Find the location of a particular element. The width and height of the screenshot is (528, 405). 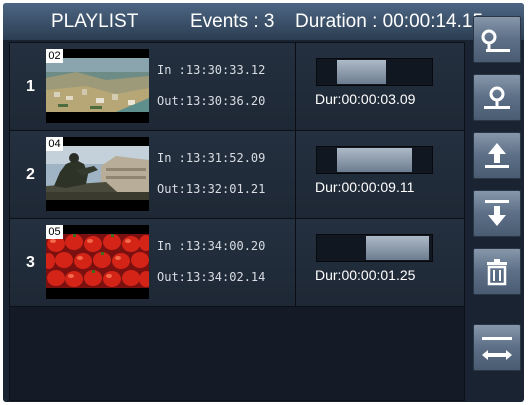

in-timecode: In :13:31:52.09 is located at coordinates (211, 158).